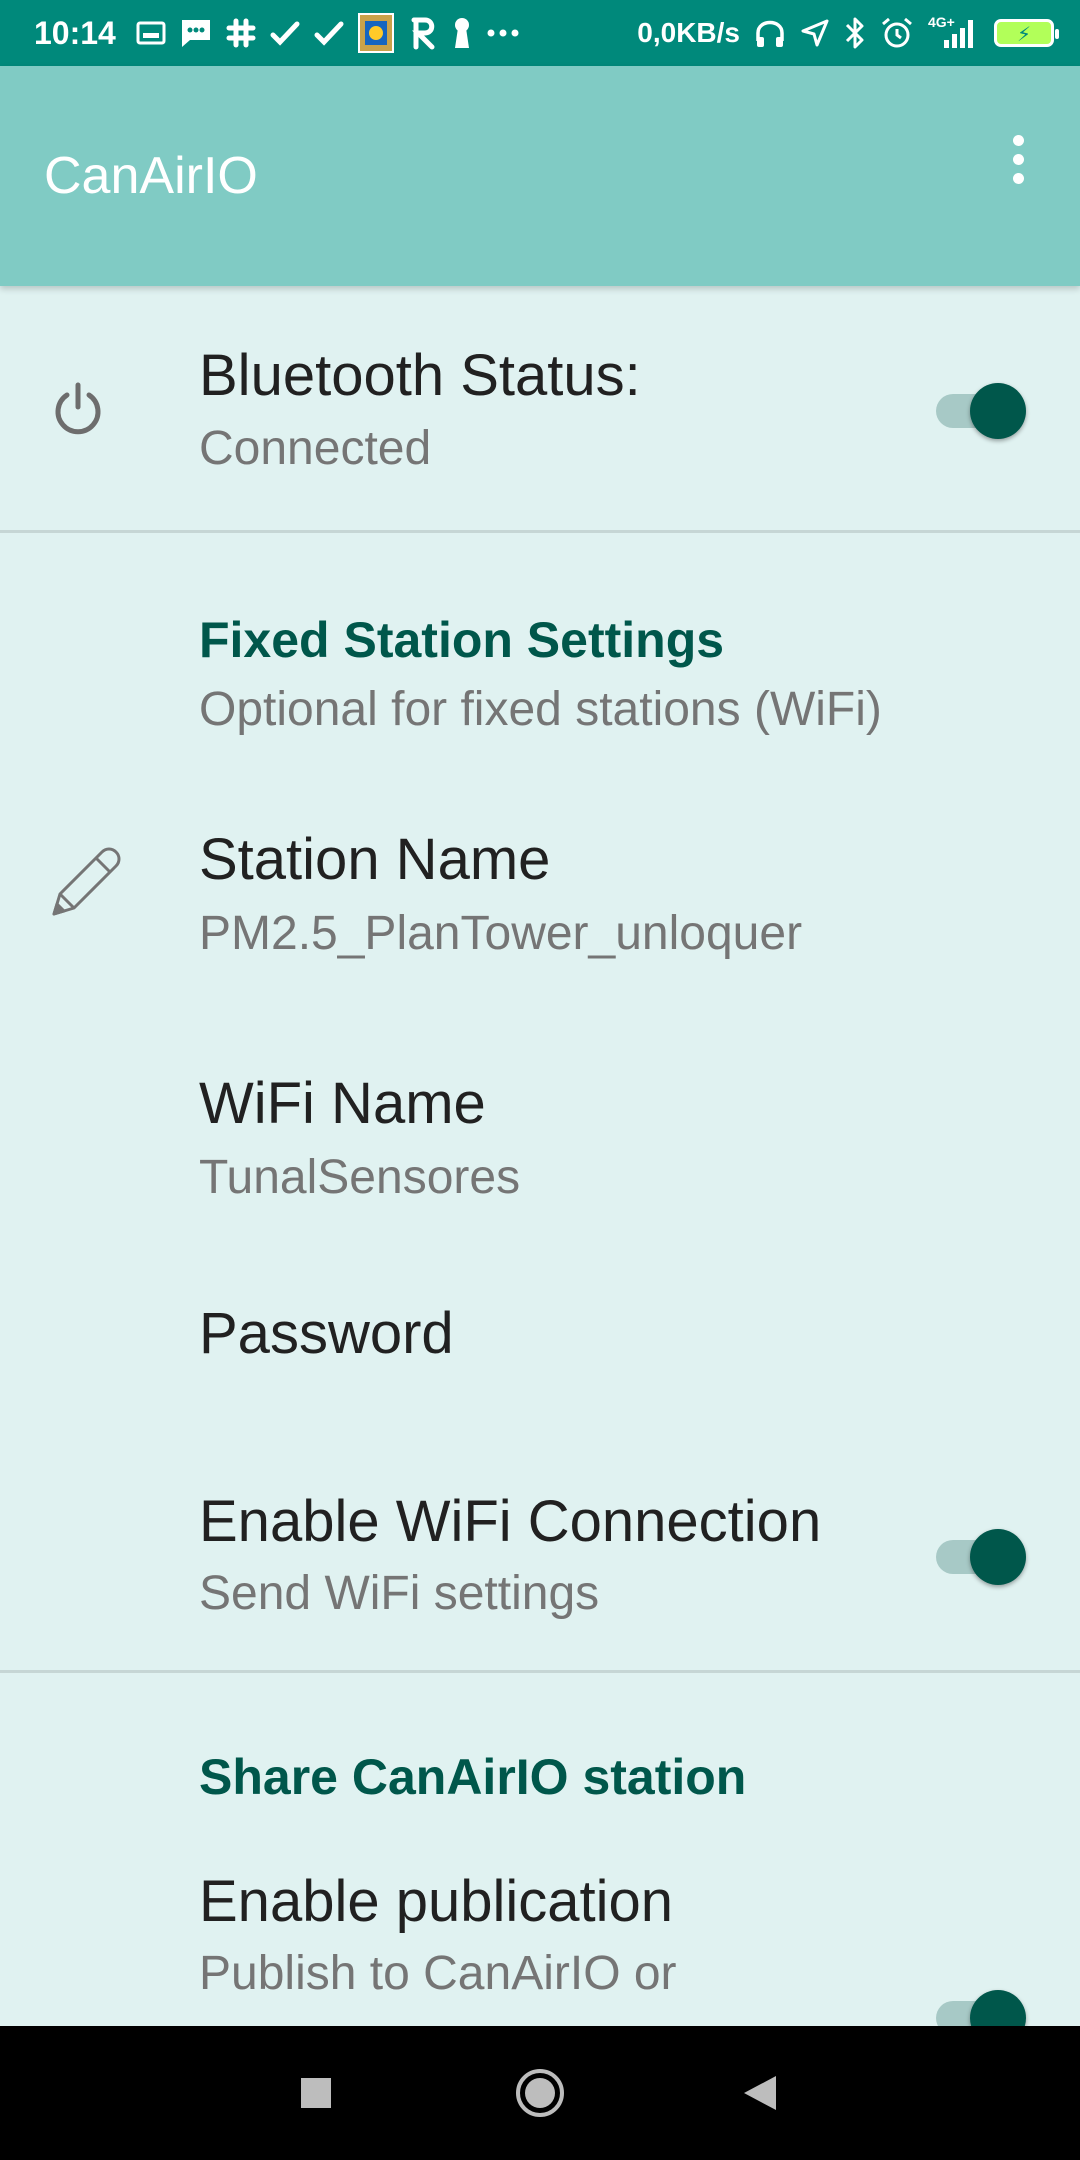  I want to click on navigation-bar, so click(540, 2093).